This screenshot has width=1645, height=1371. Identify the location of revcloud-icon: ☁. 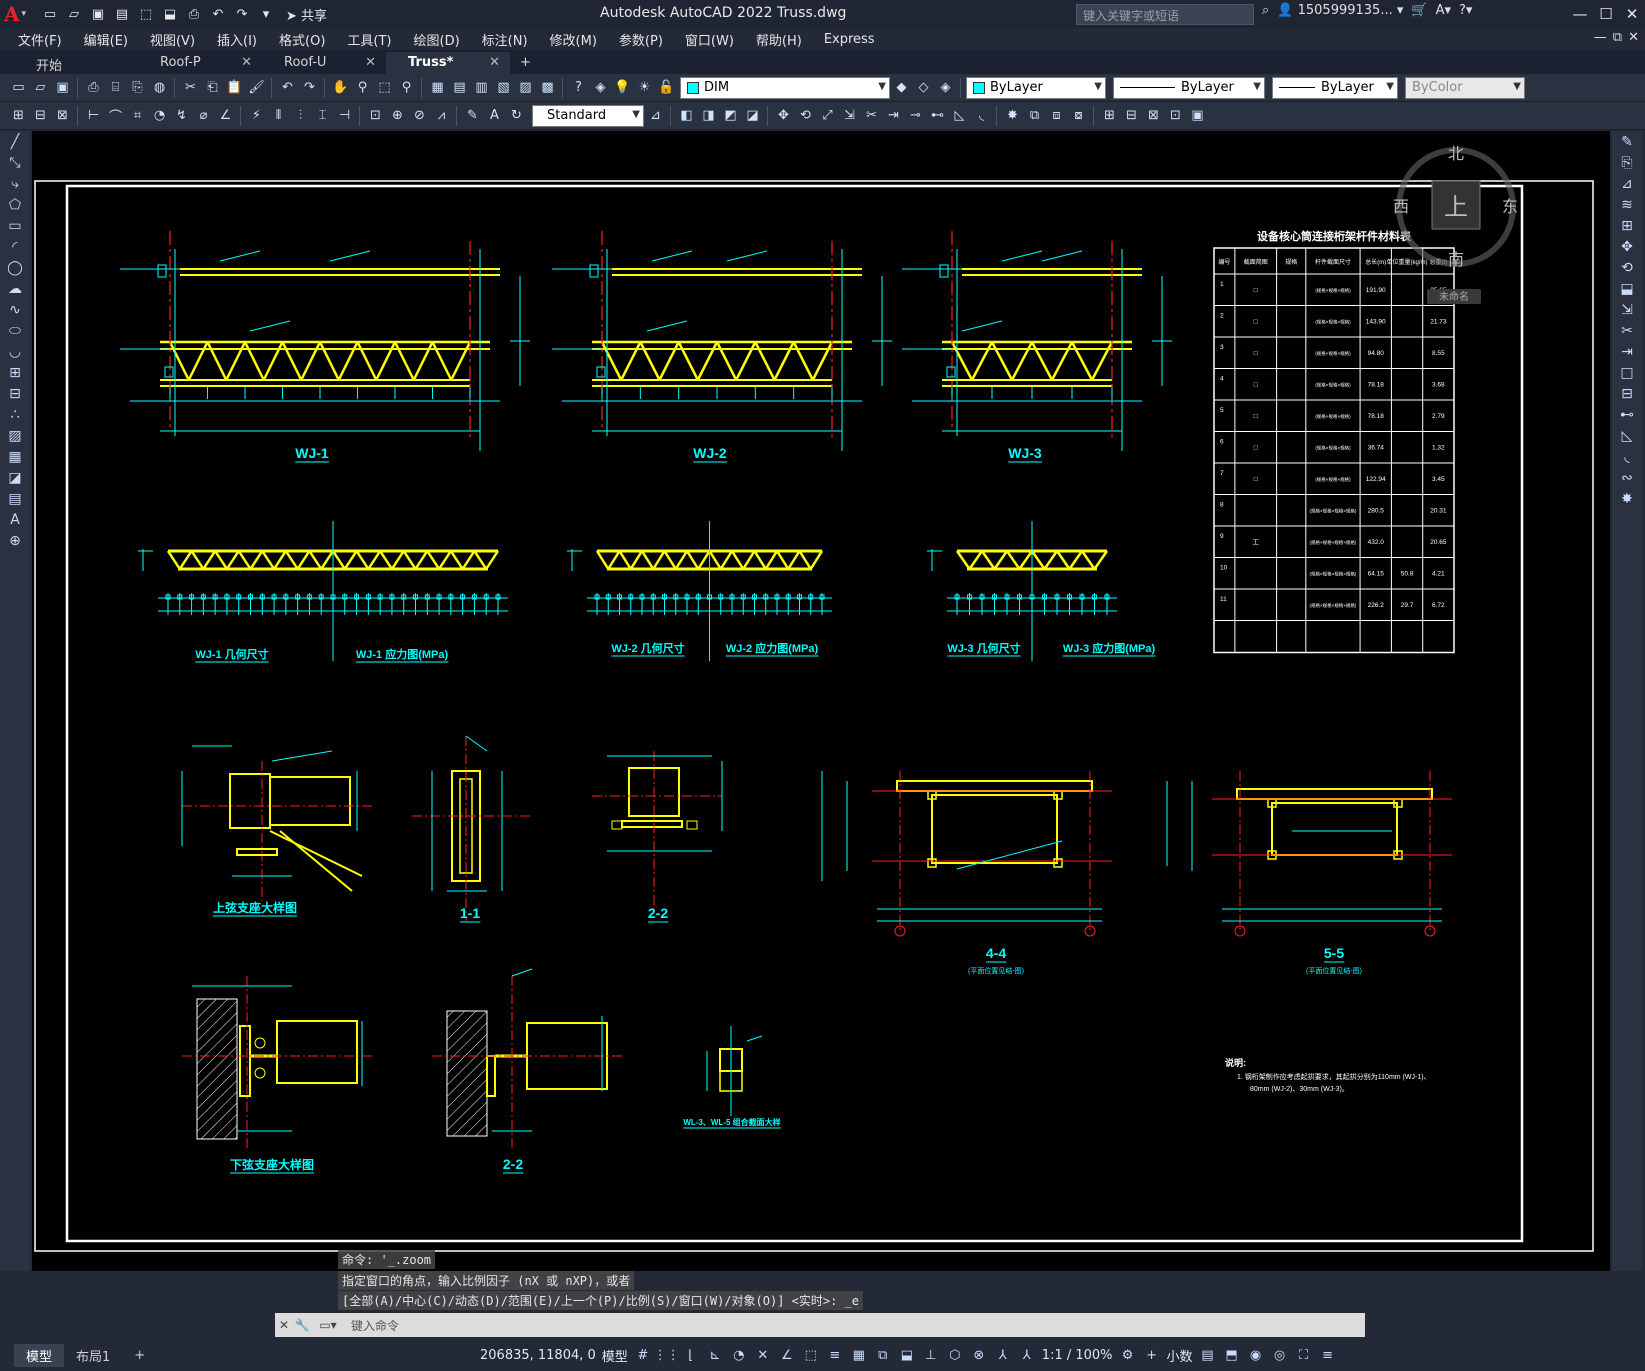
(15, 288).